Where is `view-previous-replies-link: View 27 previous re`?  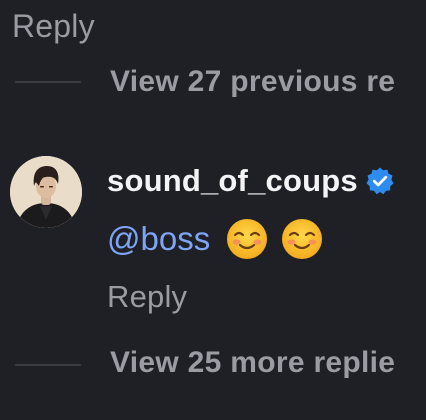
view-previous-replies-link: View 27 previous re is located at coordinates (252, 82).